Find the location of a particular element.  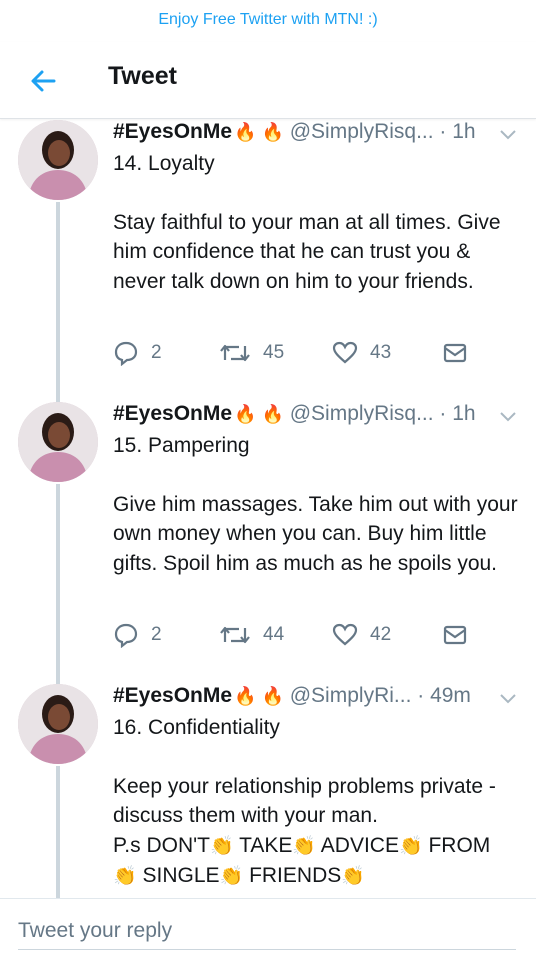

app-bar: Tweet is located at coordinates (268, 80).